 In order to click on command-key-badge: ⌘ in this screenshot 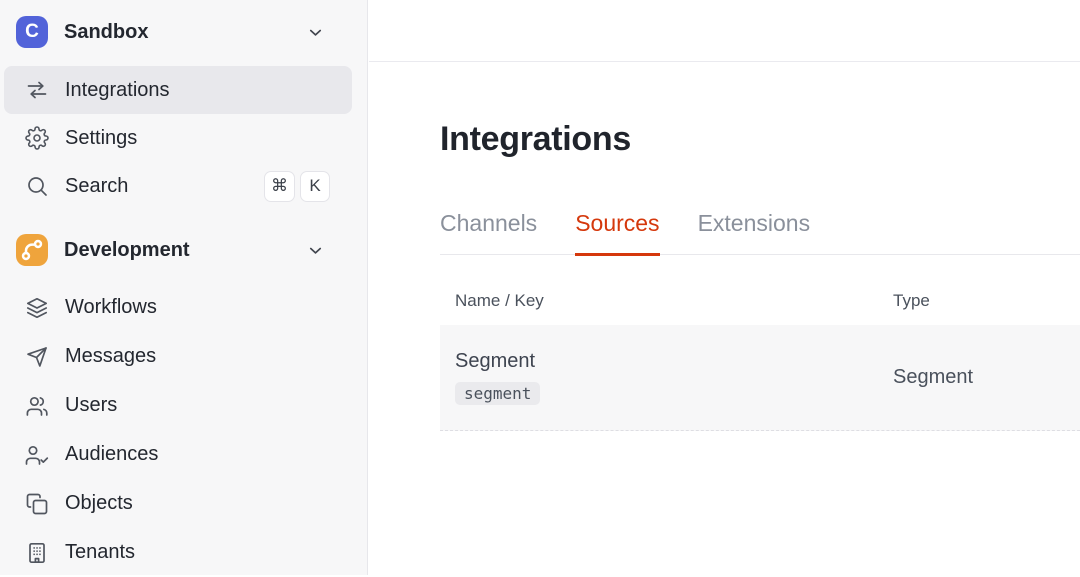, I will do `click(279, 186)`.